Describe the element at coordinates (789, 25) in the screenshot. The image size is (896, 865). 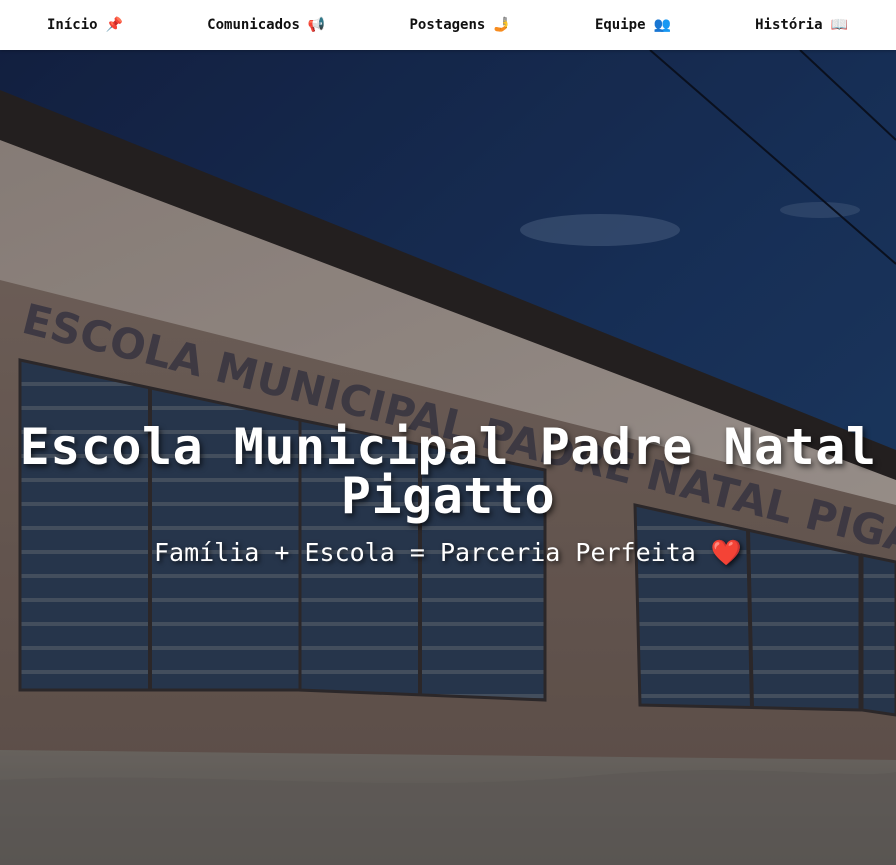
I see `nav-label-historia: História` at that location.